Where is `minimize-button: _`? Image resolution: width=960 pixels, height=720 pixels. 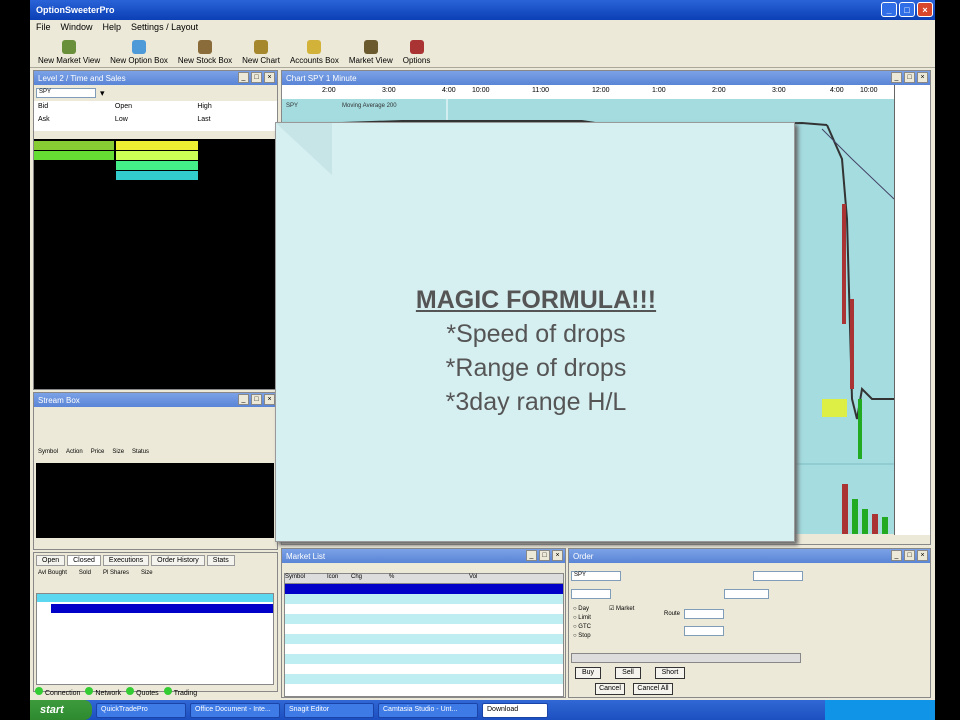 minimize-button: _ is located at coordinates (889, 9).